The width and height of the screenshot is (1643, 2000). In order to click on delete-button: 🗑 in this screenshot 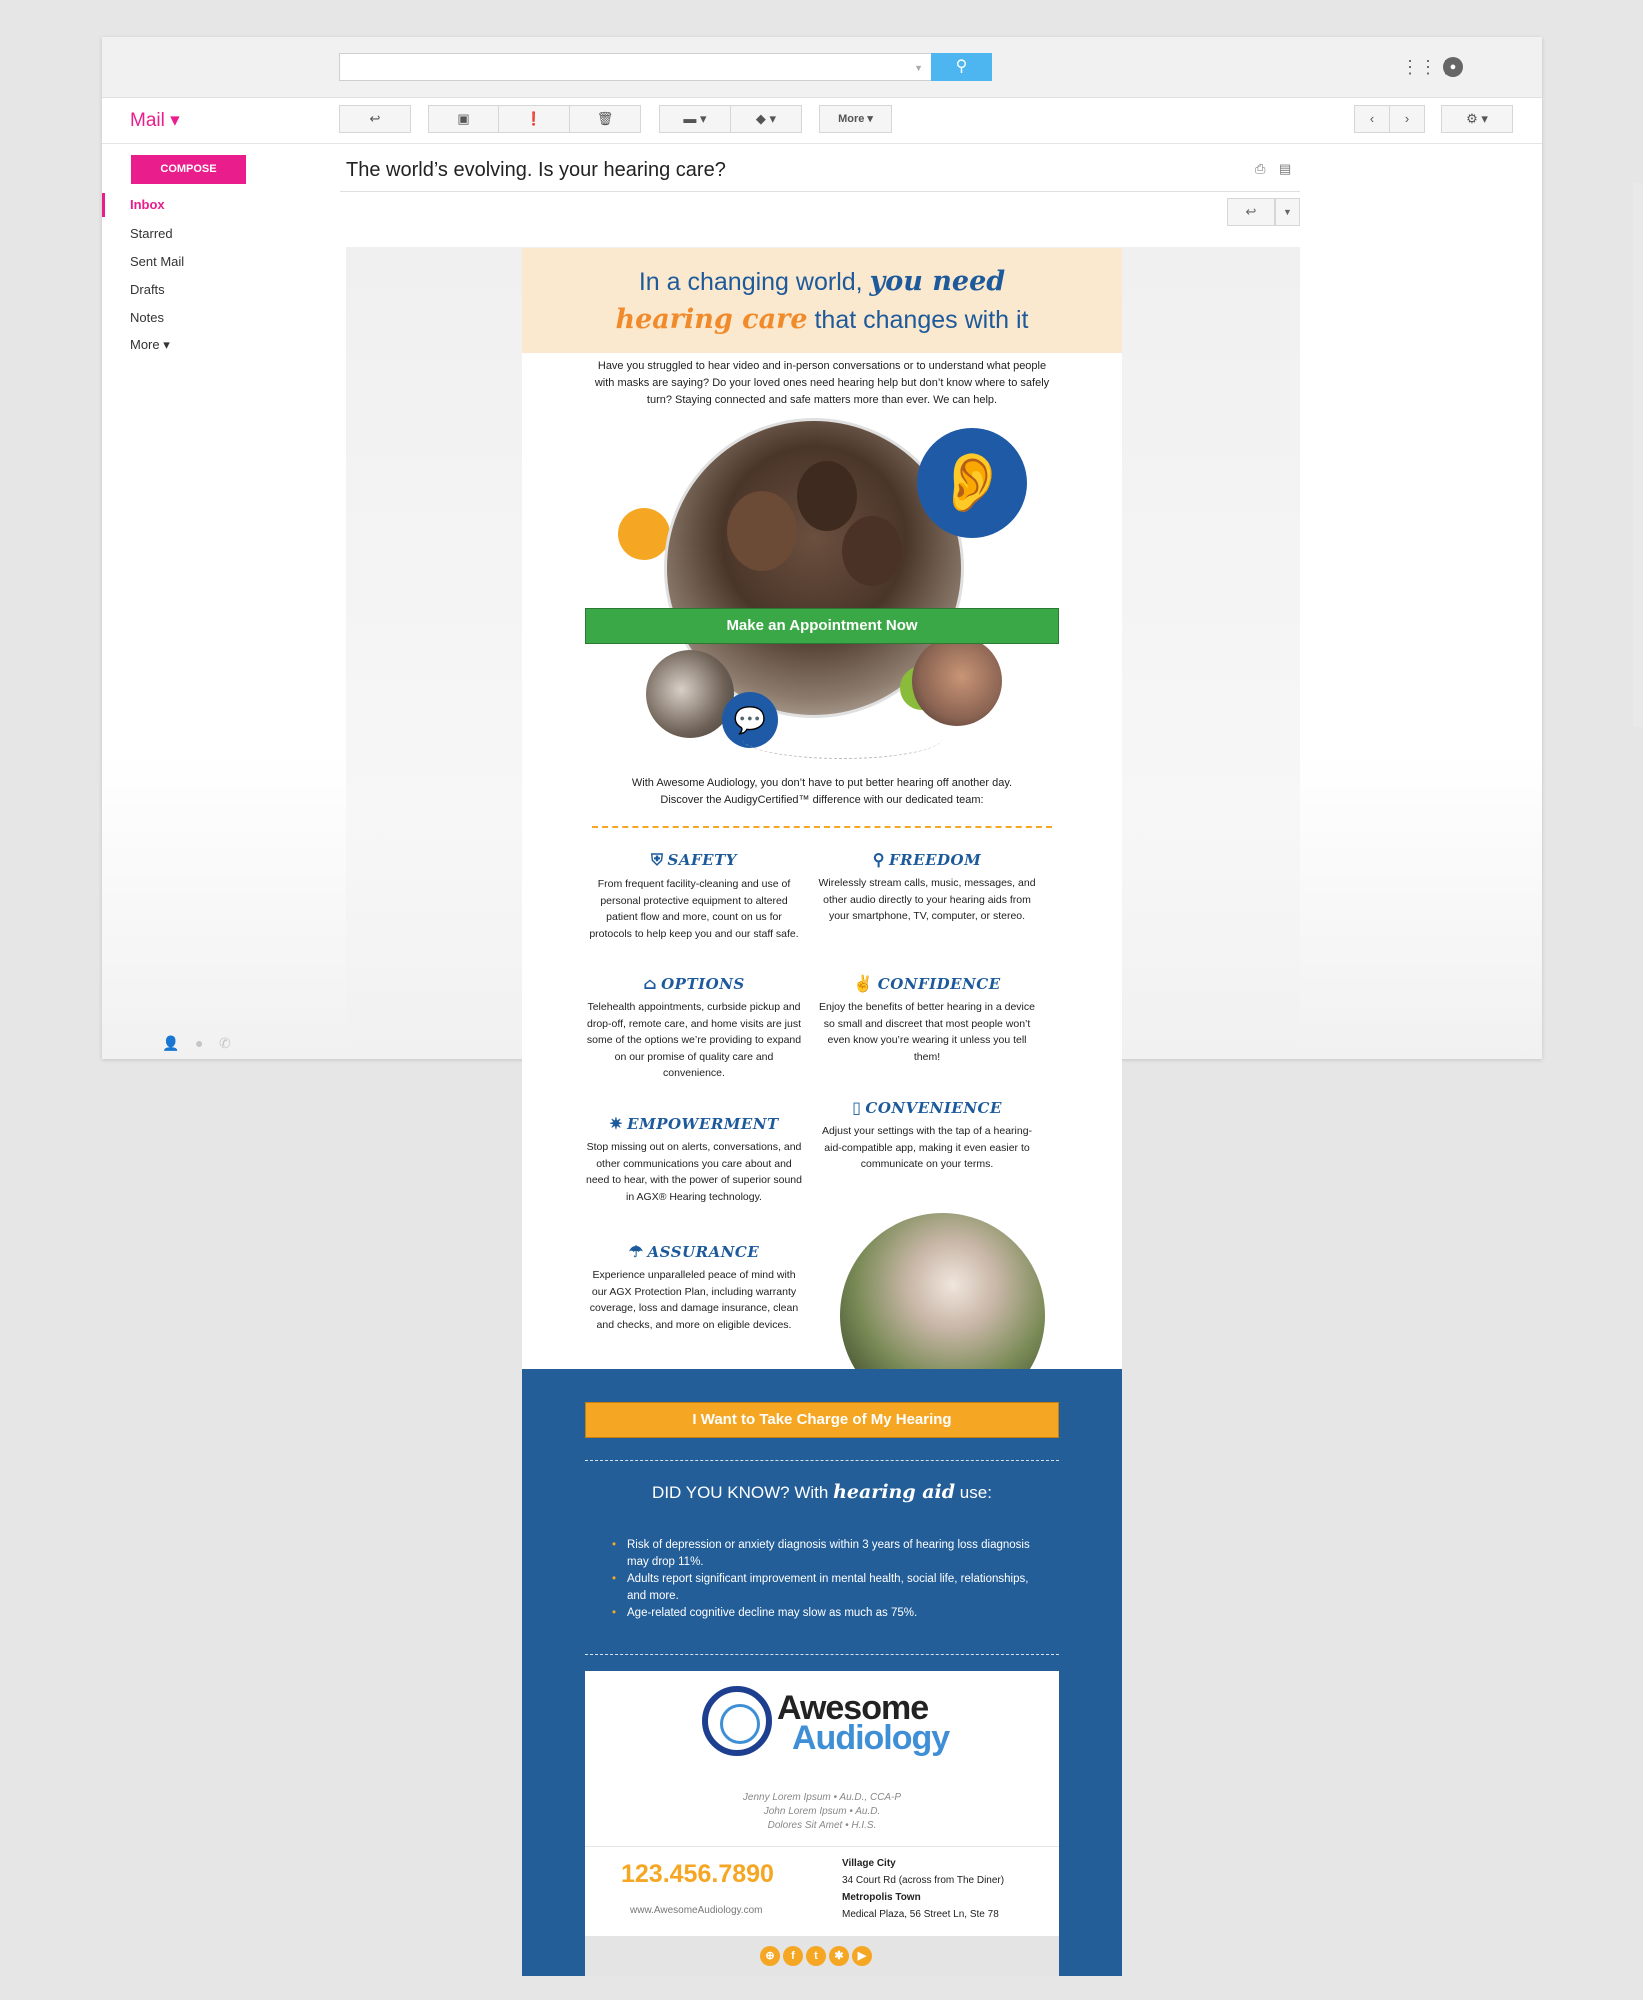, I will do `click(605, 119)`.